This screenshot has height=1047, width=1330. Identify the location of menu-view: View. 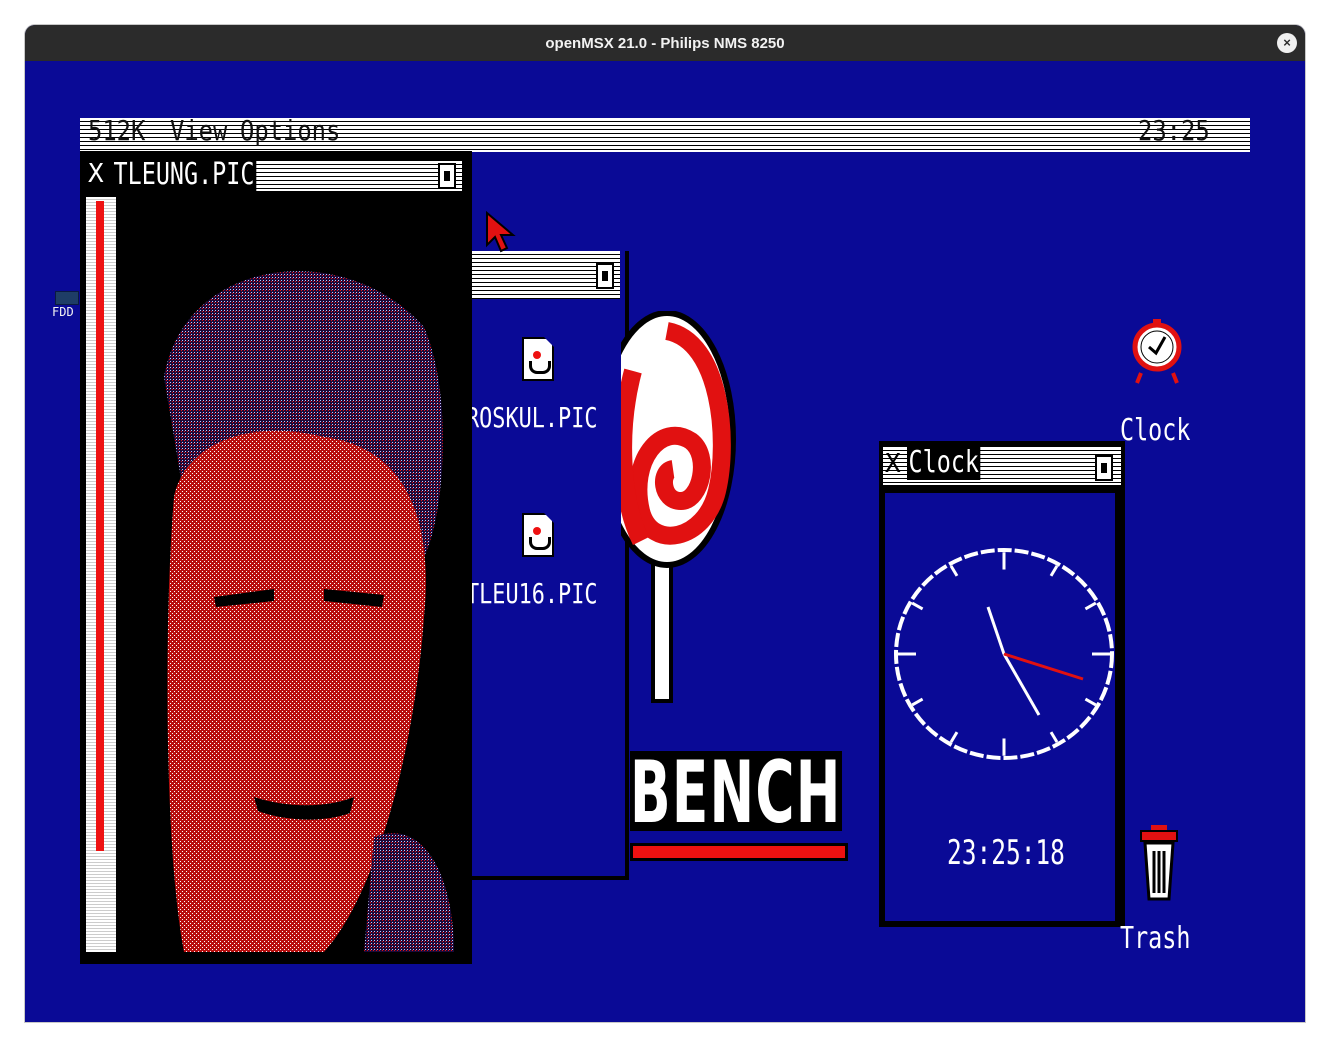
(198, 130).